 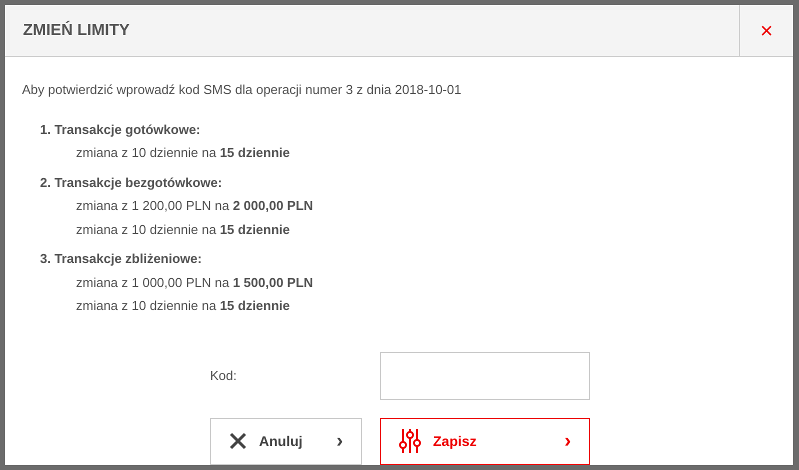 What do you see at coordinates (485, 376) in the screenshot?
I see `code-input-field` at bounding box center [485, 376].